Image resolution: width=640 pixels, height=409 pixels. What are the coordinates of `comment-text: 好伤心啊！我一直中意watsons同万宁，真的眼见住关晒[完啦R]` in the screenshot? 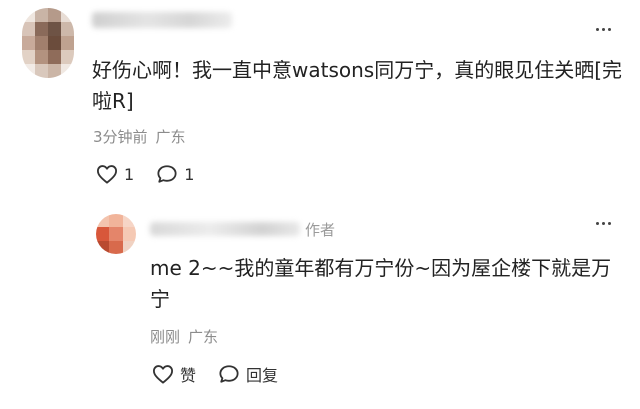 It's located at (357, 85).